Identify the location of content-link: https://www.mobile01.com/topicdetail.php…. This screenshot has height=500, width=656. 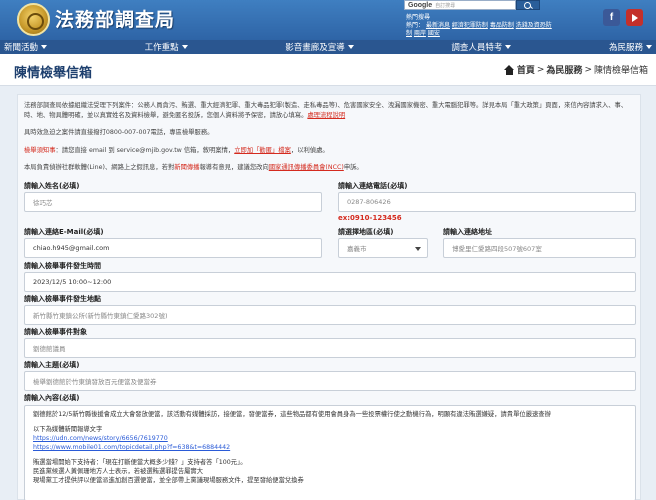
(330, 447).